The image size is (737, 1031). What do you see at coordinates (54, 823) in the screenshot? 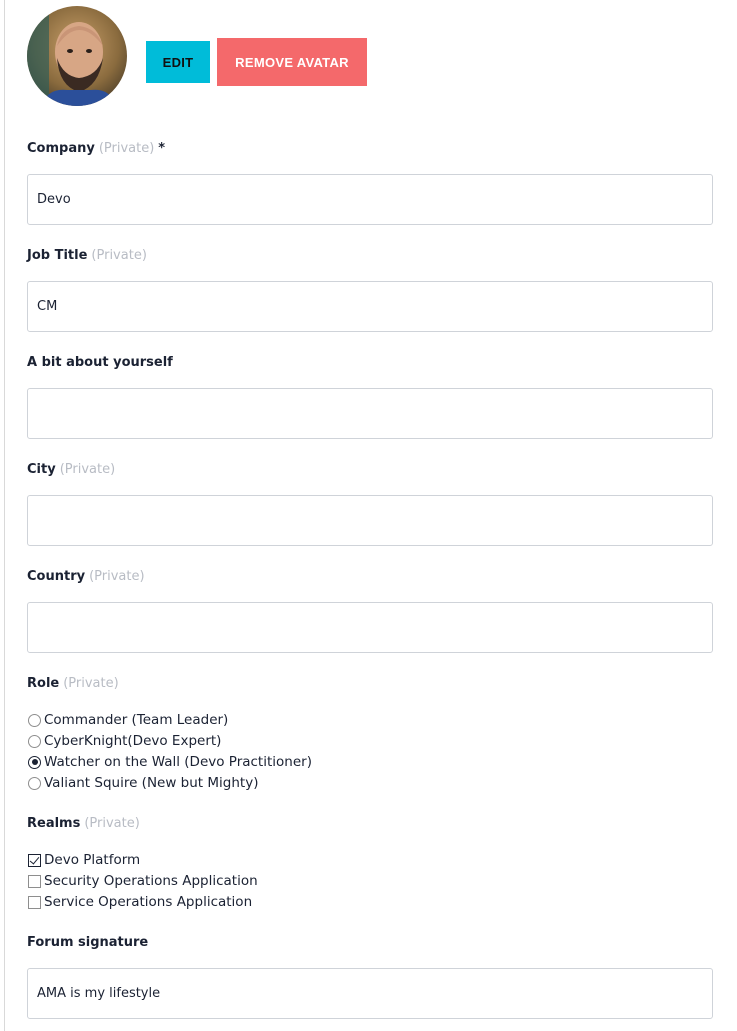
I see `realms-label-text: Realms` at bounding box center [54, 823].